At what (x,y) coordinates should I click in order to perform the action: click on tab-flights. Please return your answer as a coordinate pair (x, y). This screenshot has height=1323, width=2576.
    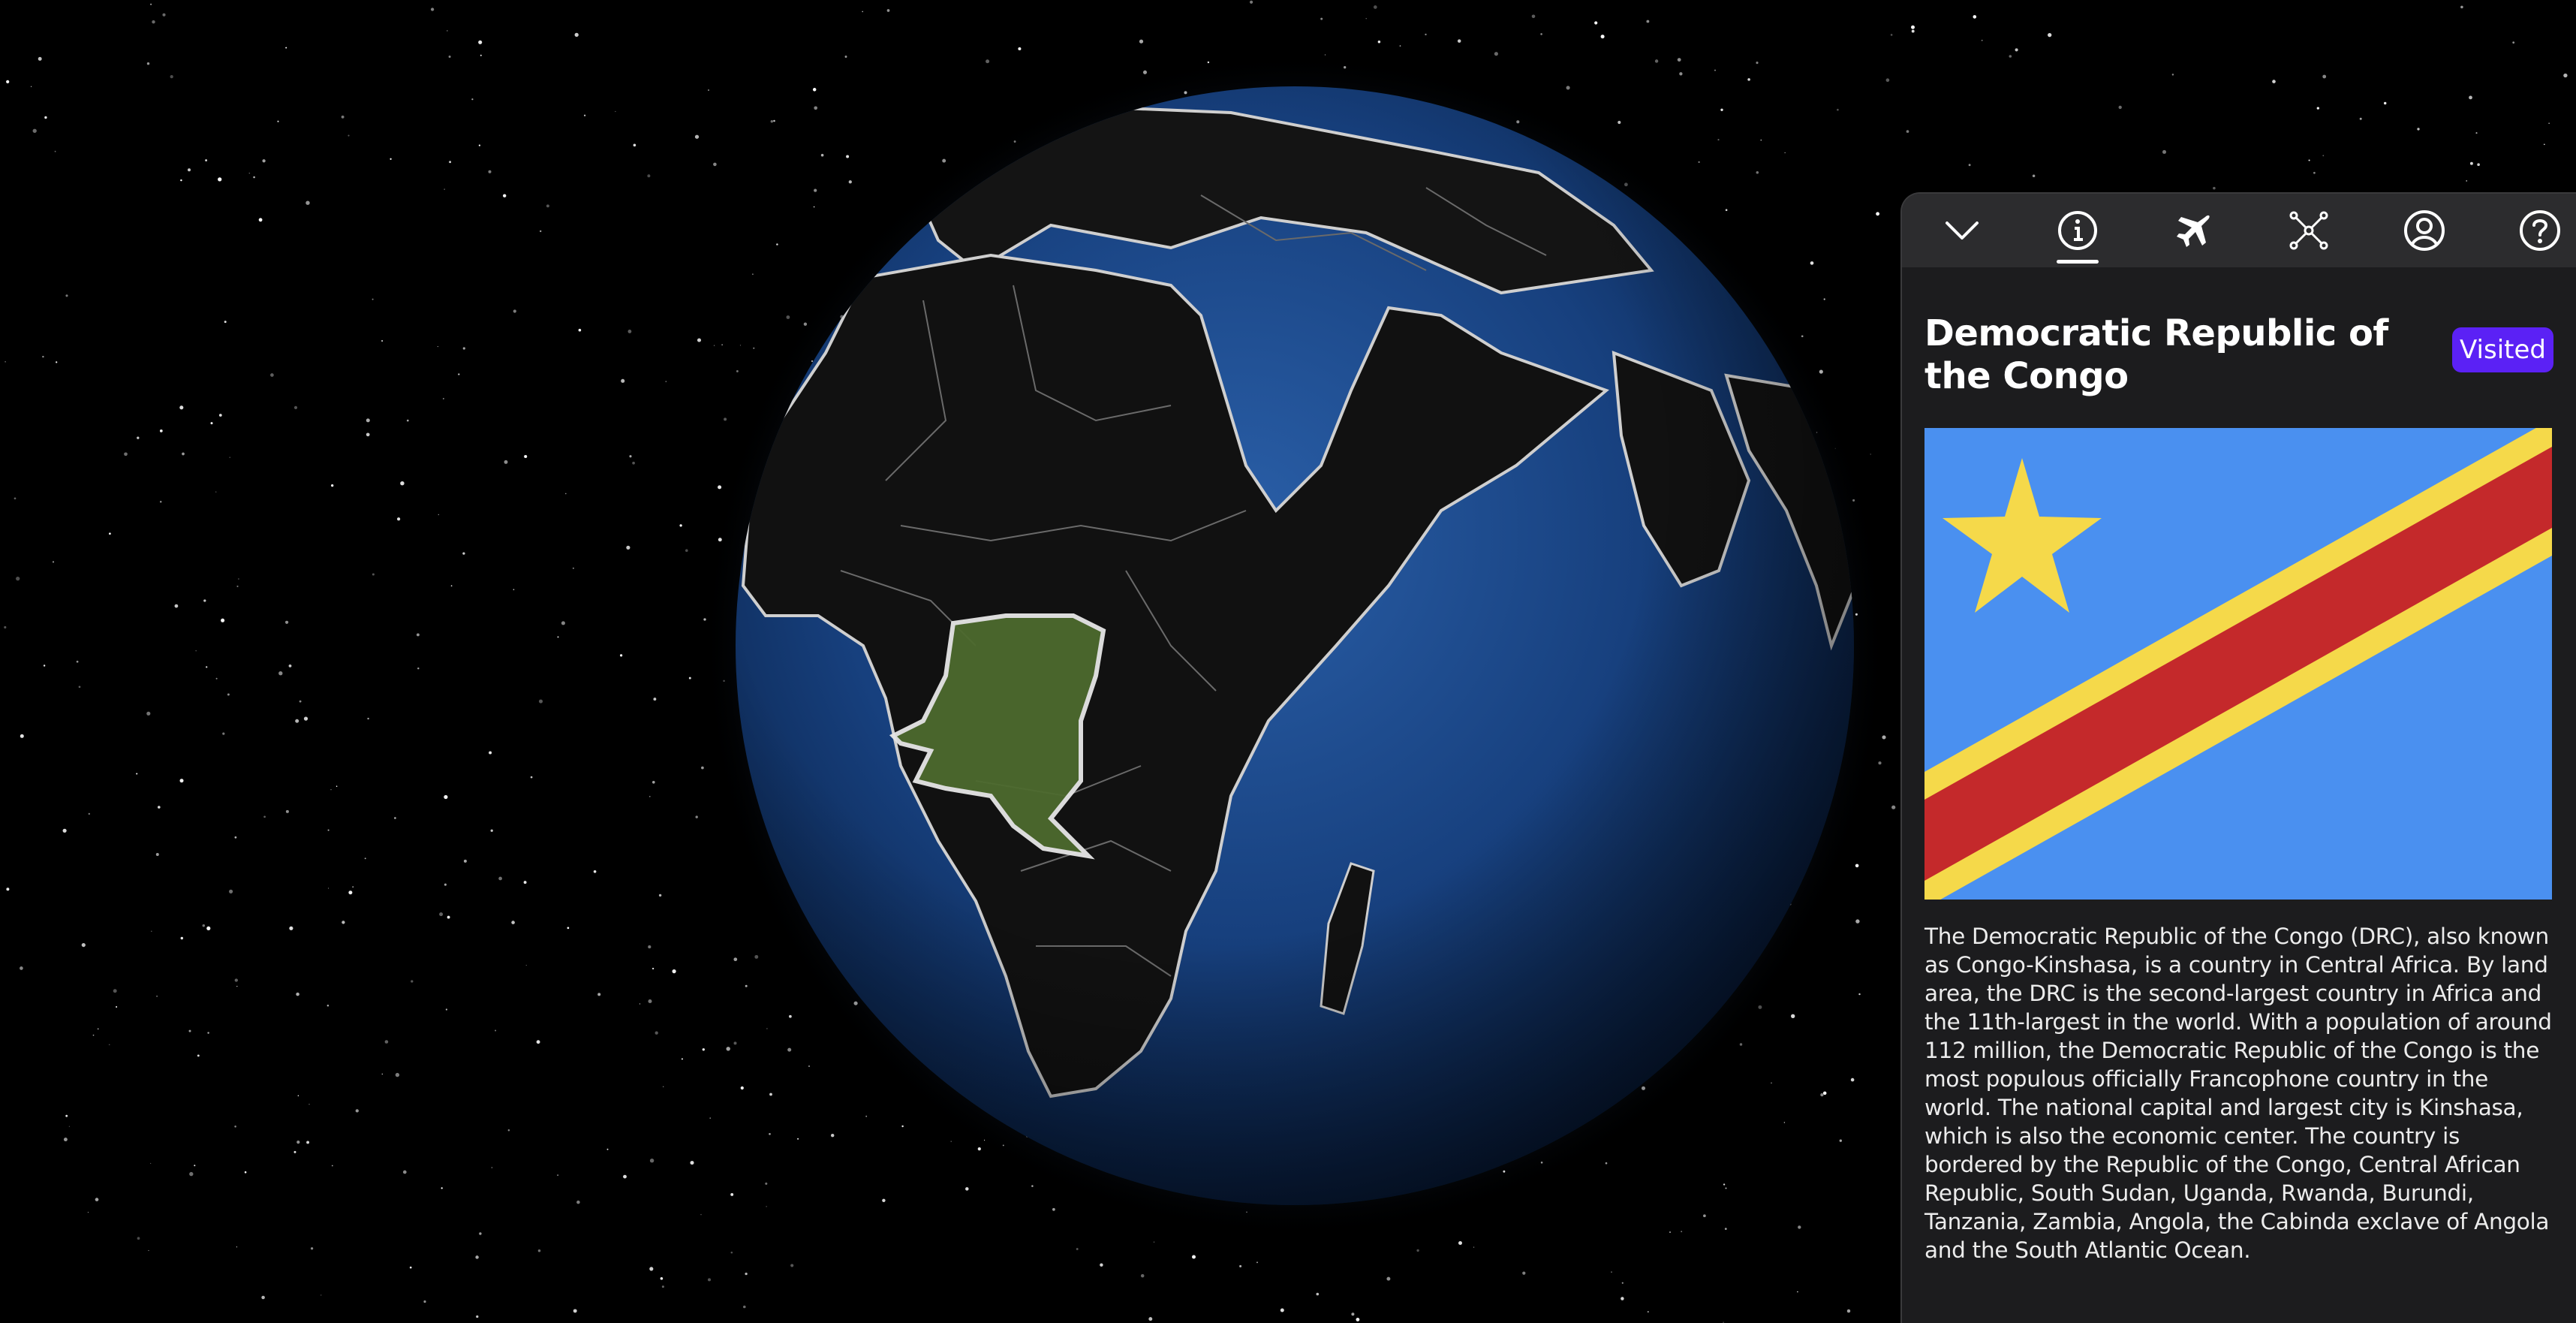
    Looking at the image, I should click on (2193, 230).